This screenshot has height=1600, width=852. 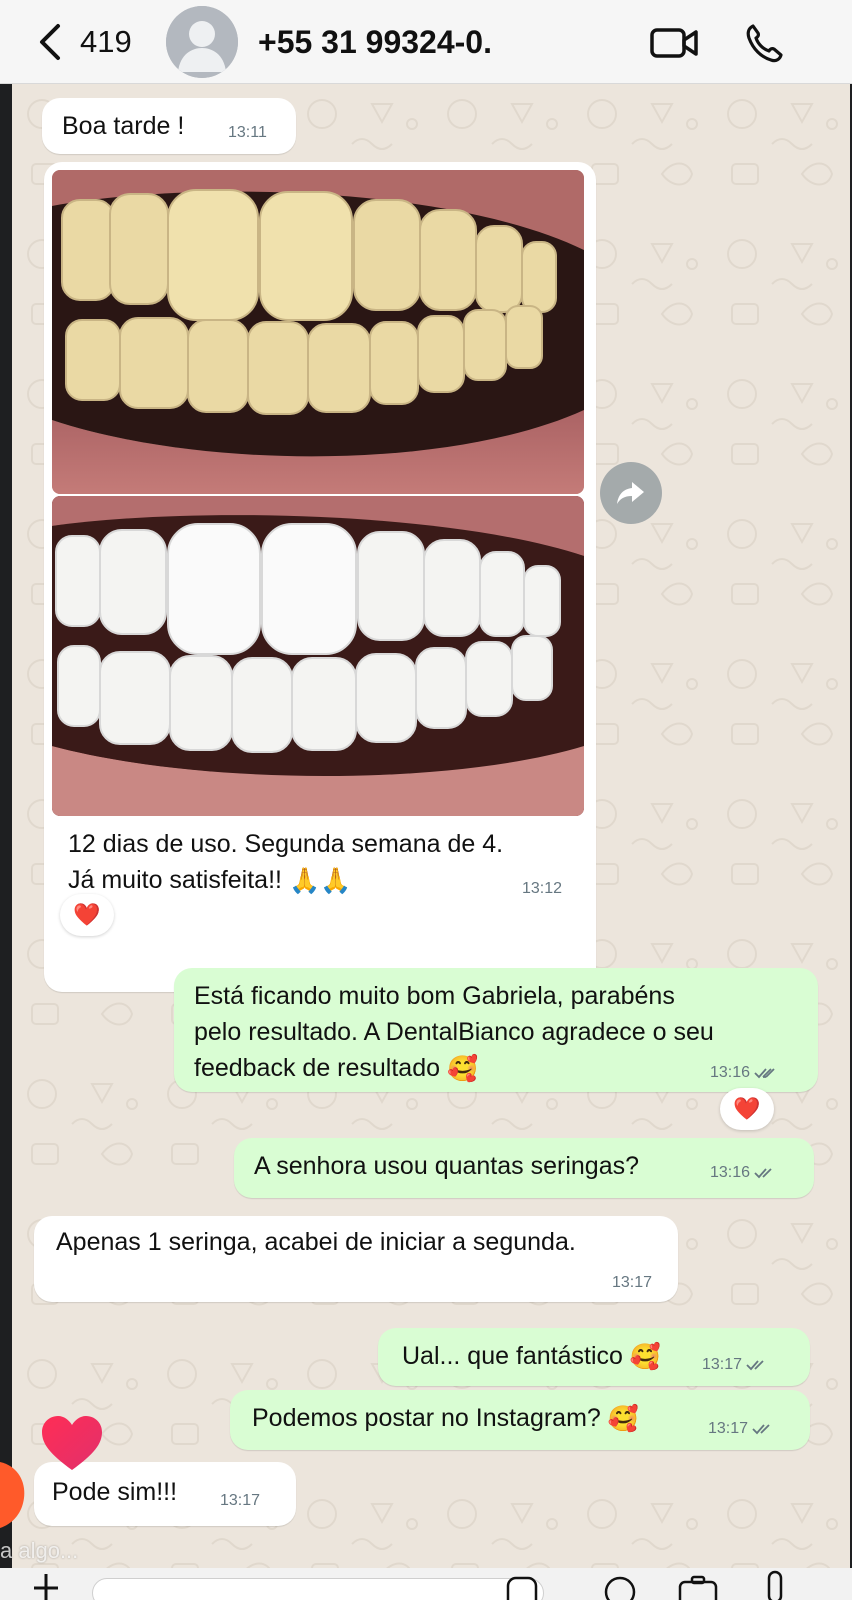 I want to click on message-text: Pode sim!!!, so click(x=115, y=1492).